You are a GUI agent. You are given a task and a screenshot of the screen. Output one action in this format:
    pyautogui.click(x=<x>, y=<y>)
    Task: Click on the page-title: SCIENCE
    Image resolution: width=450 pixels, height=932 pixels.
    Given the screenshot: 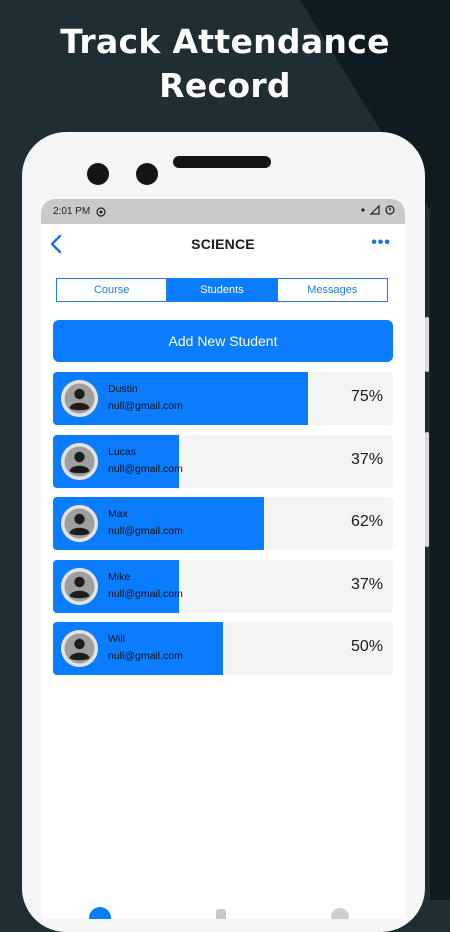 What is the action you would take?
    pyautogui.click(x=223, y=244)
    